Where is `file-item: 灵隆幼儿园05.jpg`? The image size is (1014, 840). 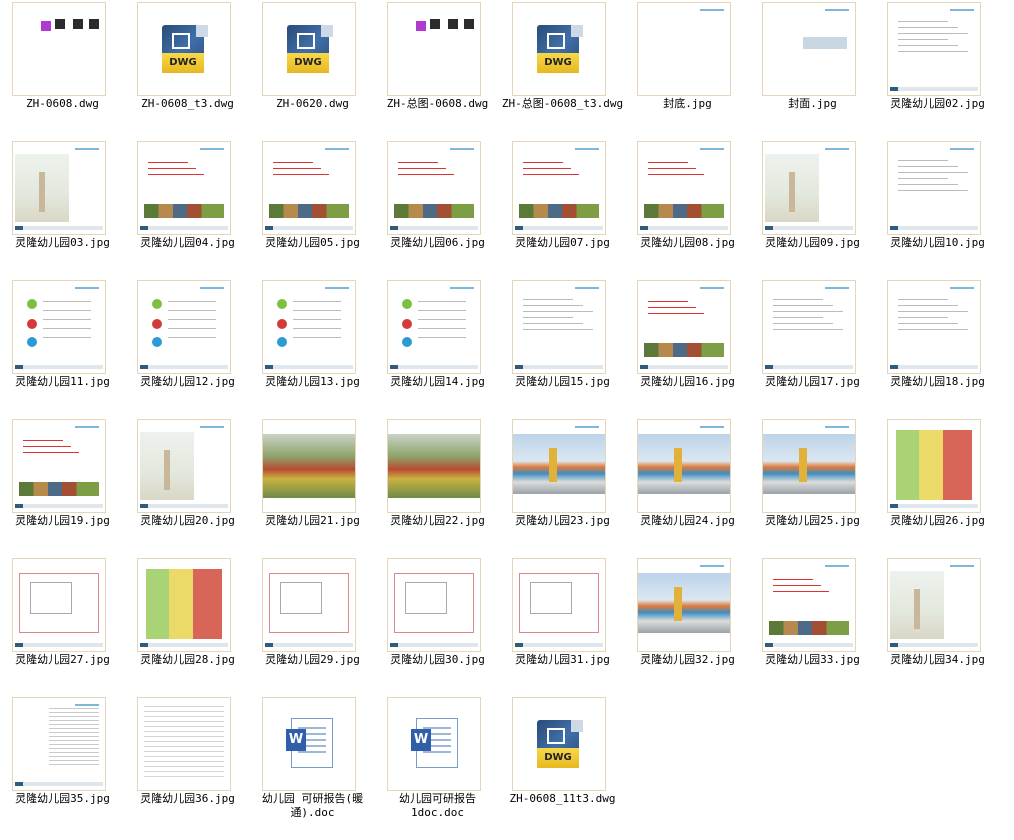
file-item: 灵隆幼儿园05.jpg is located at coordinates (312, 206).